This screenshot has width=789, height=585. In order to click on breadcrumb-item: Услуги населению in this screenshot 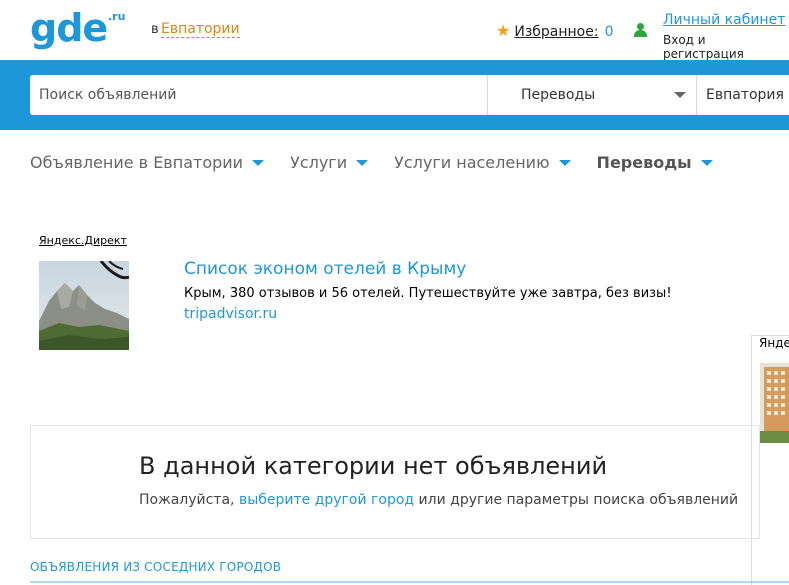, I will do `click(482, 162)`.